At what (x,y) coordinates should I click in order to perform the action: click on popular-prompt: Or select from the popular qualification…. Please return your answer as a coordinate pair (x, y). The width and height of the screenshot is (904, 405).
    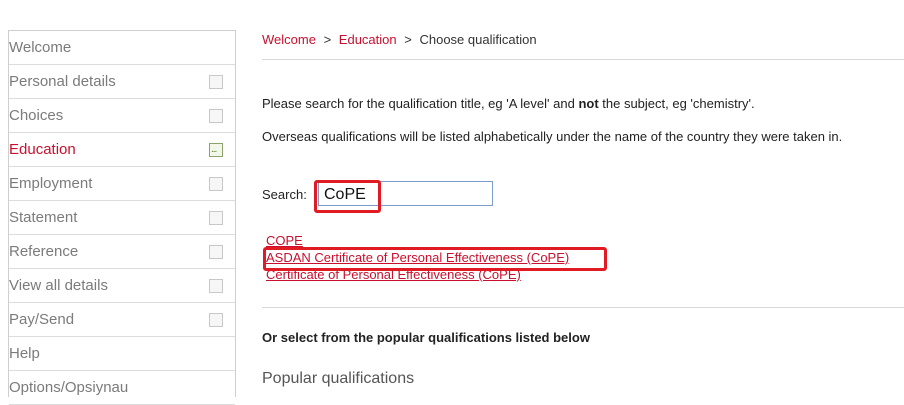
    Looking at the image, I should click on (426, 337).